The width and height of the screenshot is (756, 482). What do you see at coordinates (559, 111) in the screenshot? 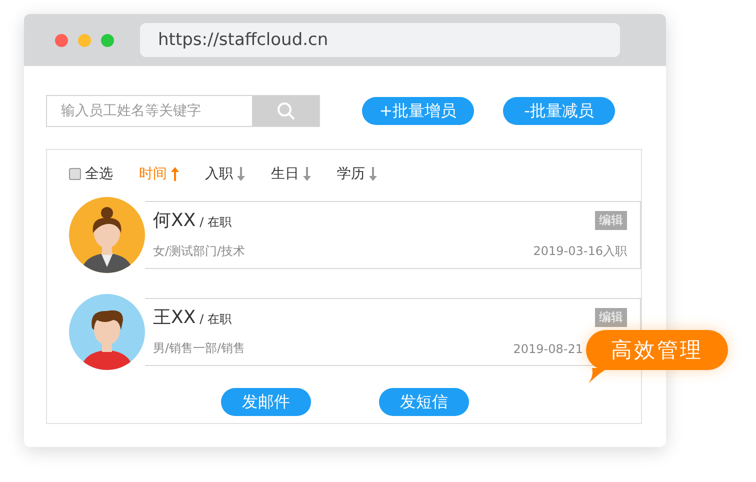
I see `remove-staff-button: -批量减员` at bounding box center [559, 111].